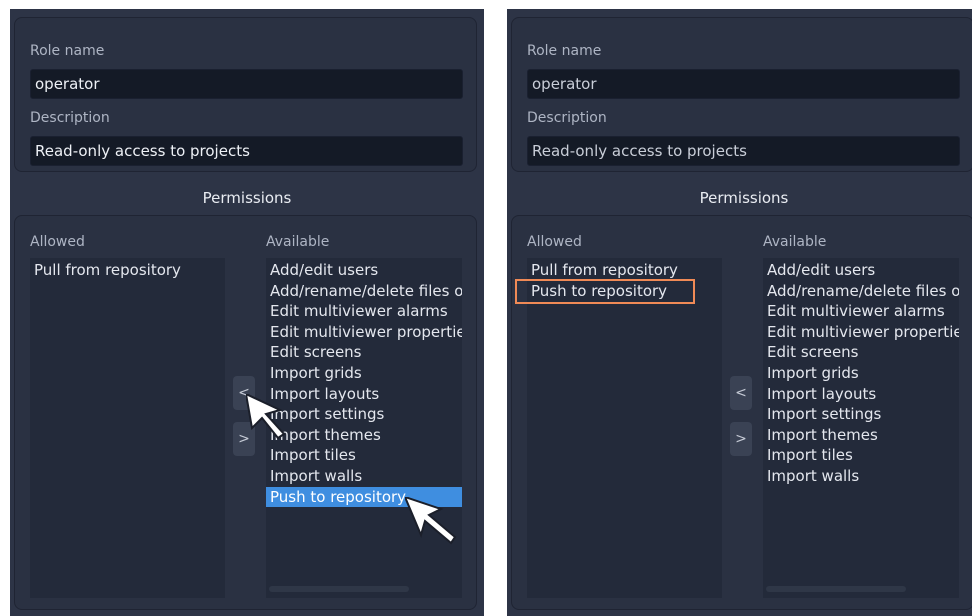 Image resolution: width=972 pixels, height=616 pixels. What do you see at coordinates (599, 290) in the screenshot?
I see `list-item-label: Push to repository` at bounding box center [599, 290].